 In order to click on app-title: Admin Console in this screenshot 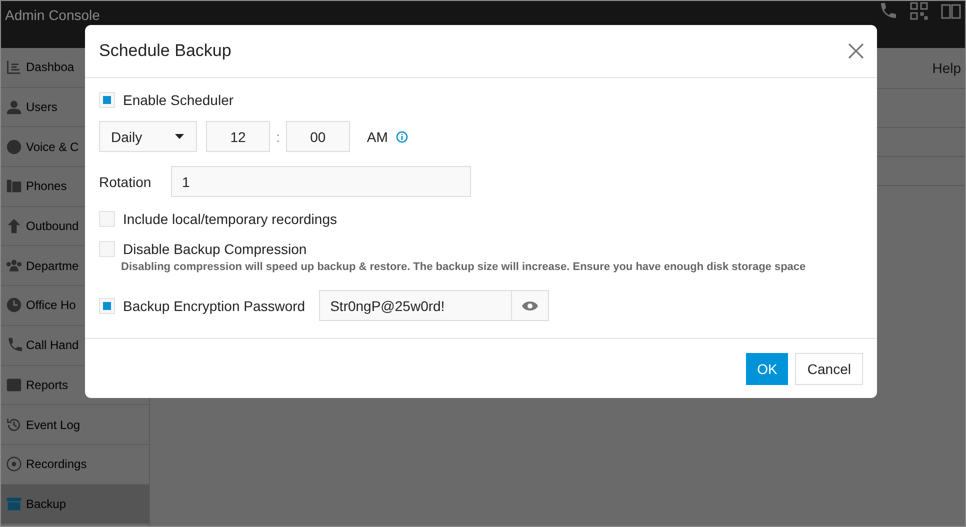, I will do `click(53, 15)`.